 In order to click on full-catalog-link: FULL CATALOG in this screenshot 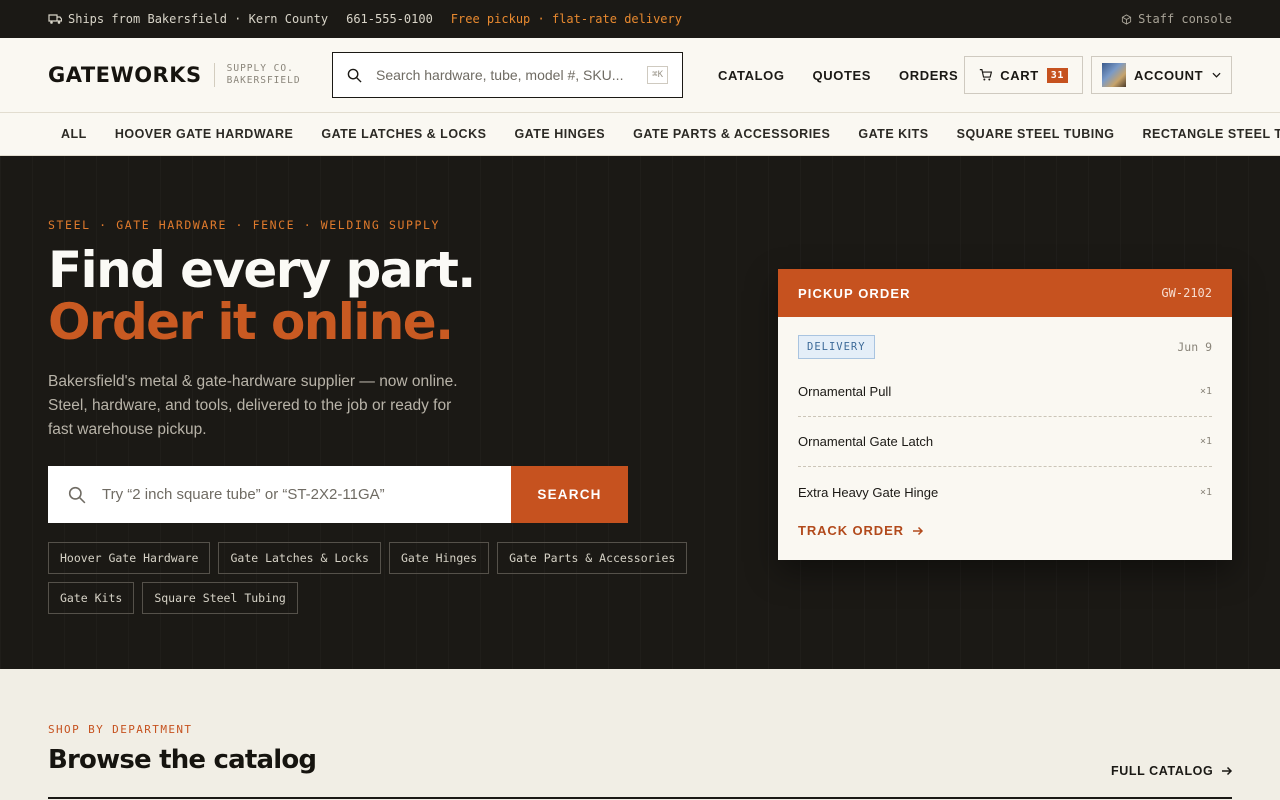, I will do `click(1172, 771)`.